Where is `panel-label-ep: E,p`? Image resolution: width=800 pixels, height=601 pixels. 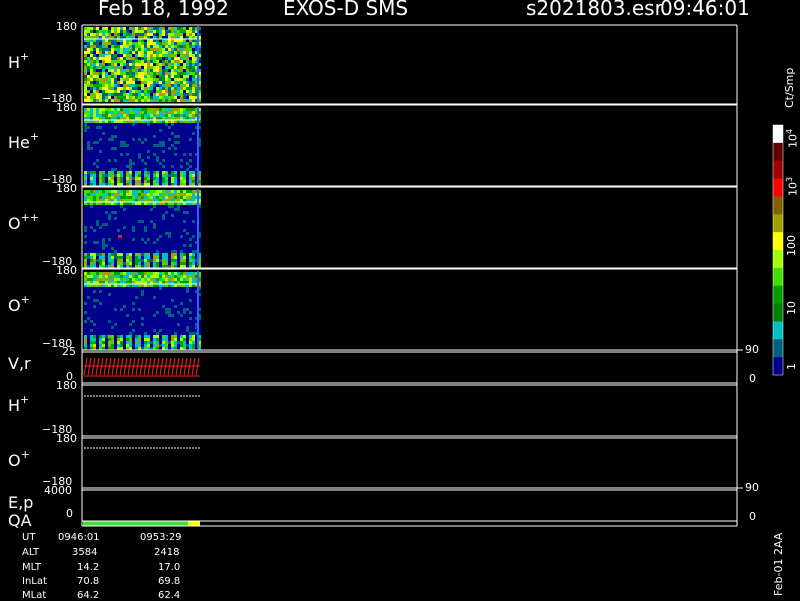 panel-label-ep: E,p is located at coordinates (21, 502).